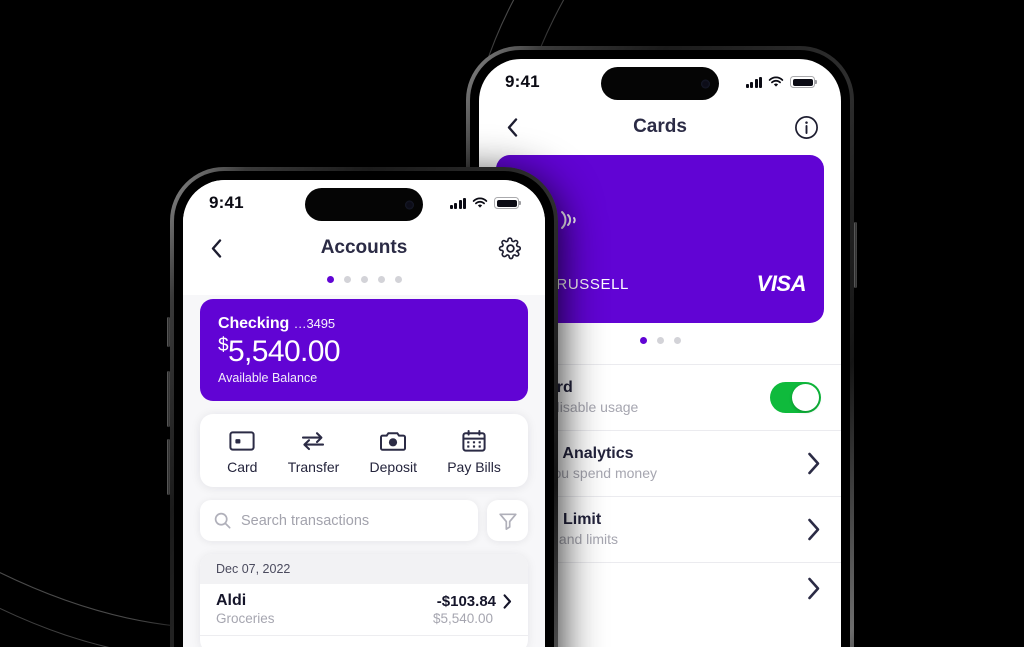 The width and height of the screenshot is (1024, 647). I want to click on quick-action-pay-bills: Pay Bills, so click(474, 452).